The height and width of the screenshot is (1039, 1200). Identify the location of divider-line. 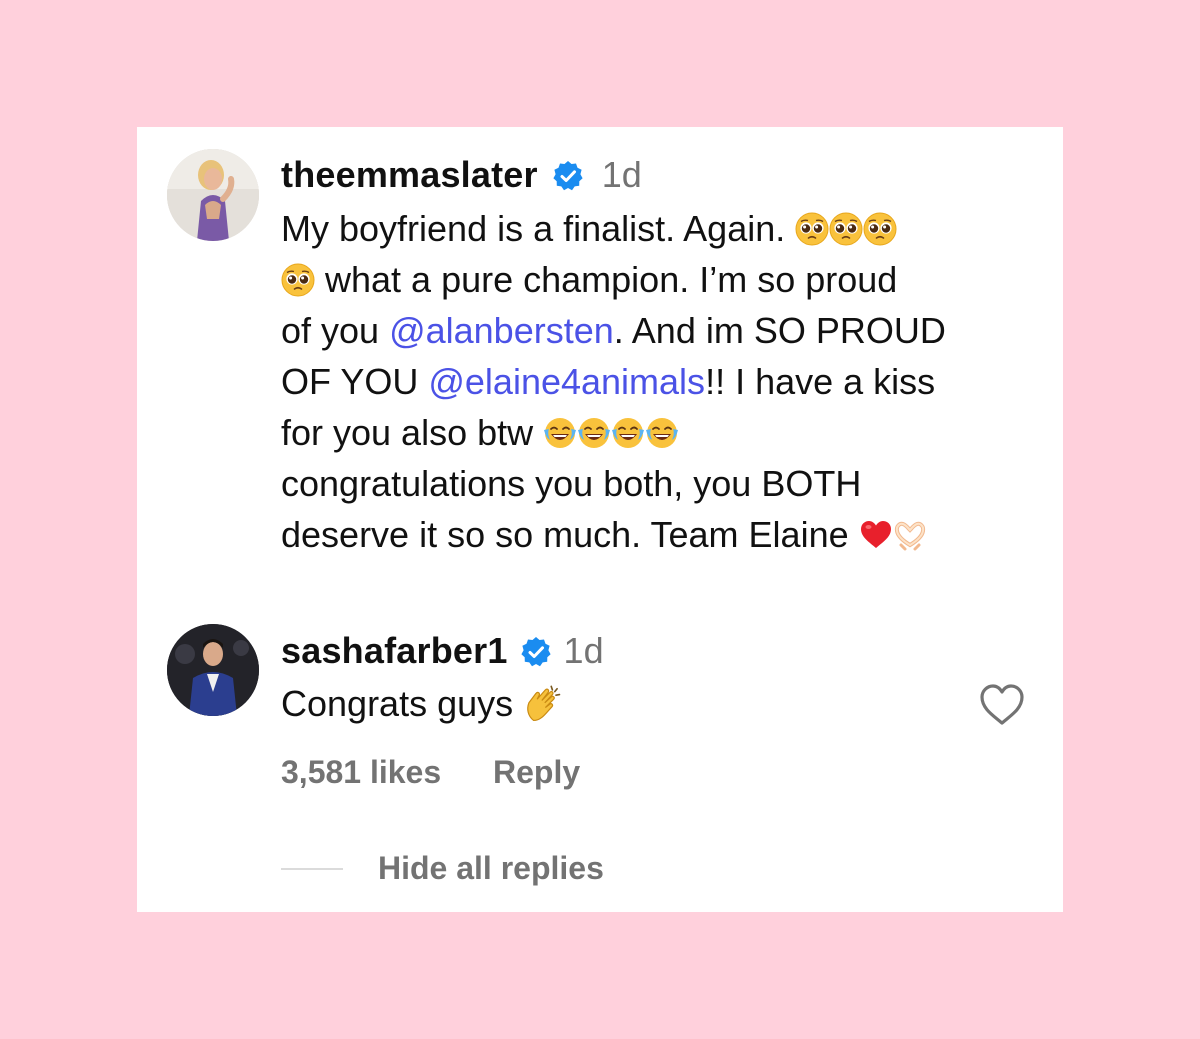
(312, 869).